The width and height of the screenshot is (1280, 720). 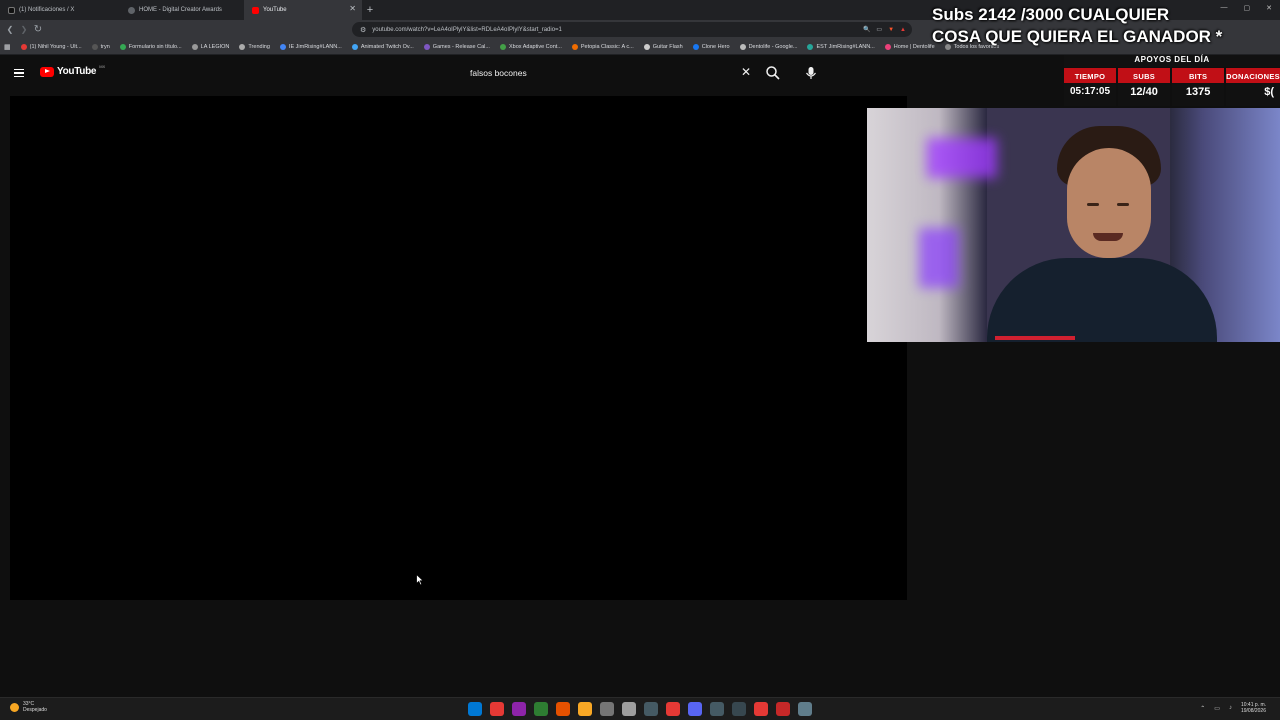 I want to click on stat-value: 12/40, so click(x=1144, y=92).